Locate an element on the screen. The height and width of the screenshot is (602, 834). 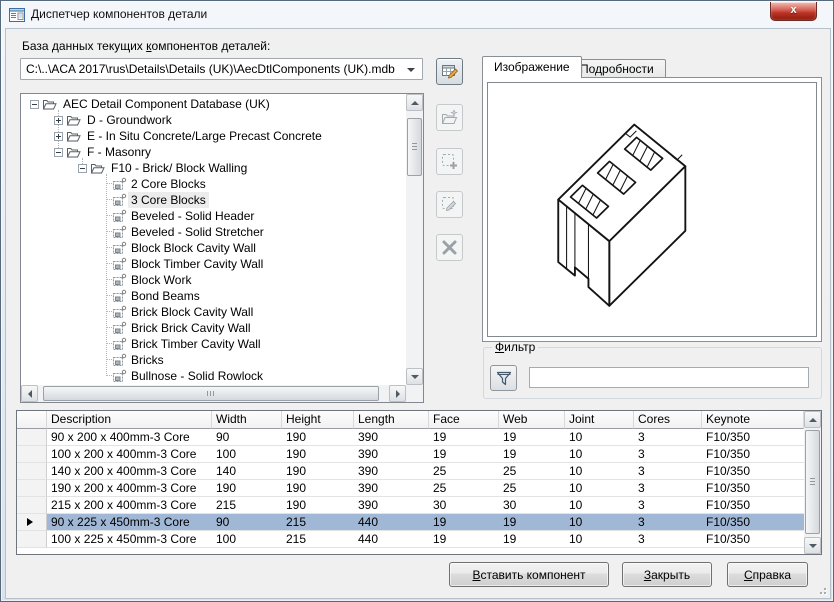
tree-item-aec-detail-component-database-uk: AEC Detail Component Database (UK) is located at coordinates (213, 104).